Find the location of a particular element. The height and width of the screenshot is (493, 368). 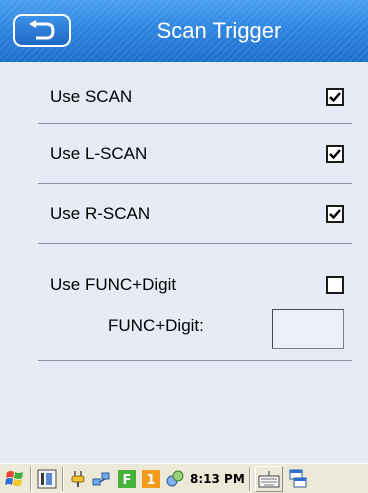

back-arrow-icon is located at coordinates (42, 29).